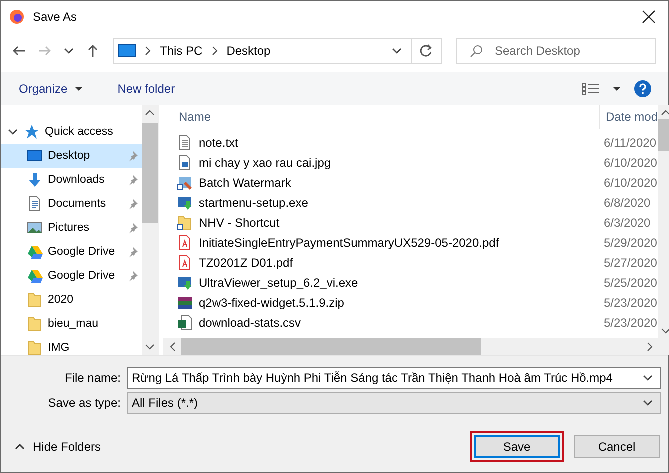 The image size is (669, 473). I want to click on sidebar-item: Downloads, so click(71, 180).